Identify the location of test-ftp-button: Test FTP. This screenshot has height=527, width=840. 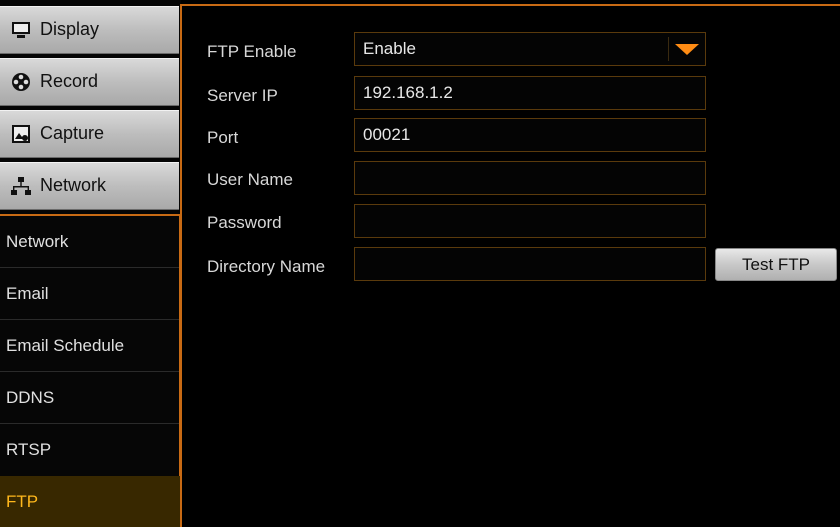
(776, 264).